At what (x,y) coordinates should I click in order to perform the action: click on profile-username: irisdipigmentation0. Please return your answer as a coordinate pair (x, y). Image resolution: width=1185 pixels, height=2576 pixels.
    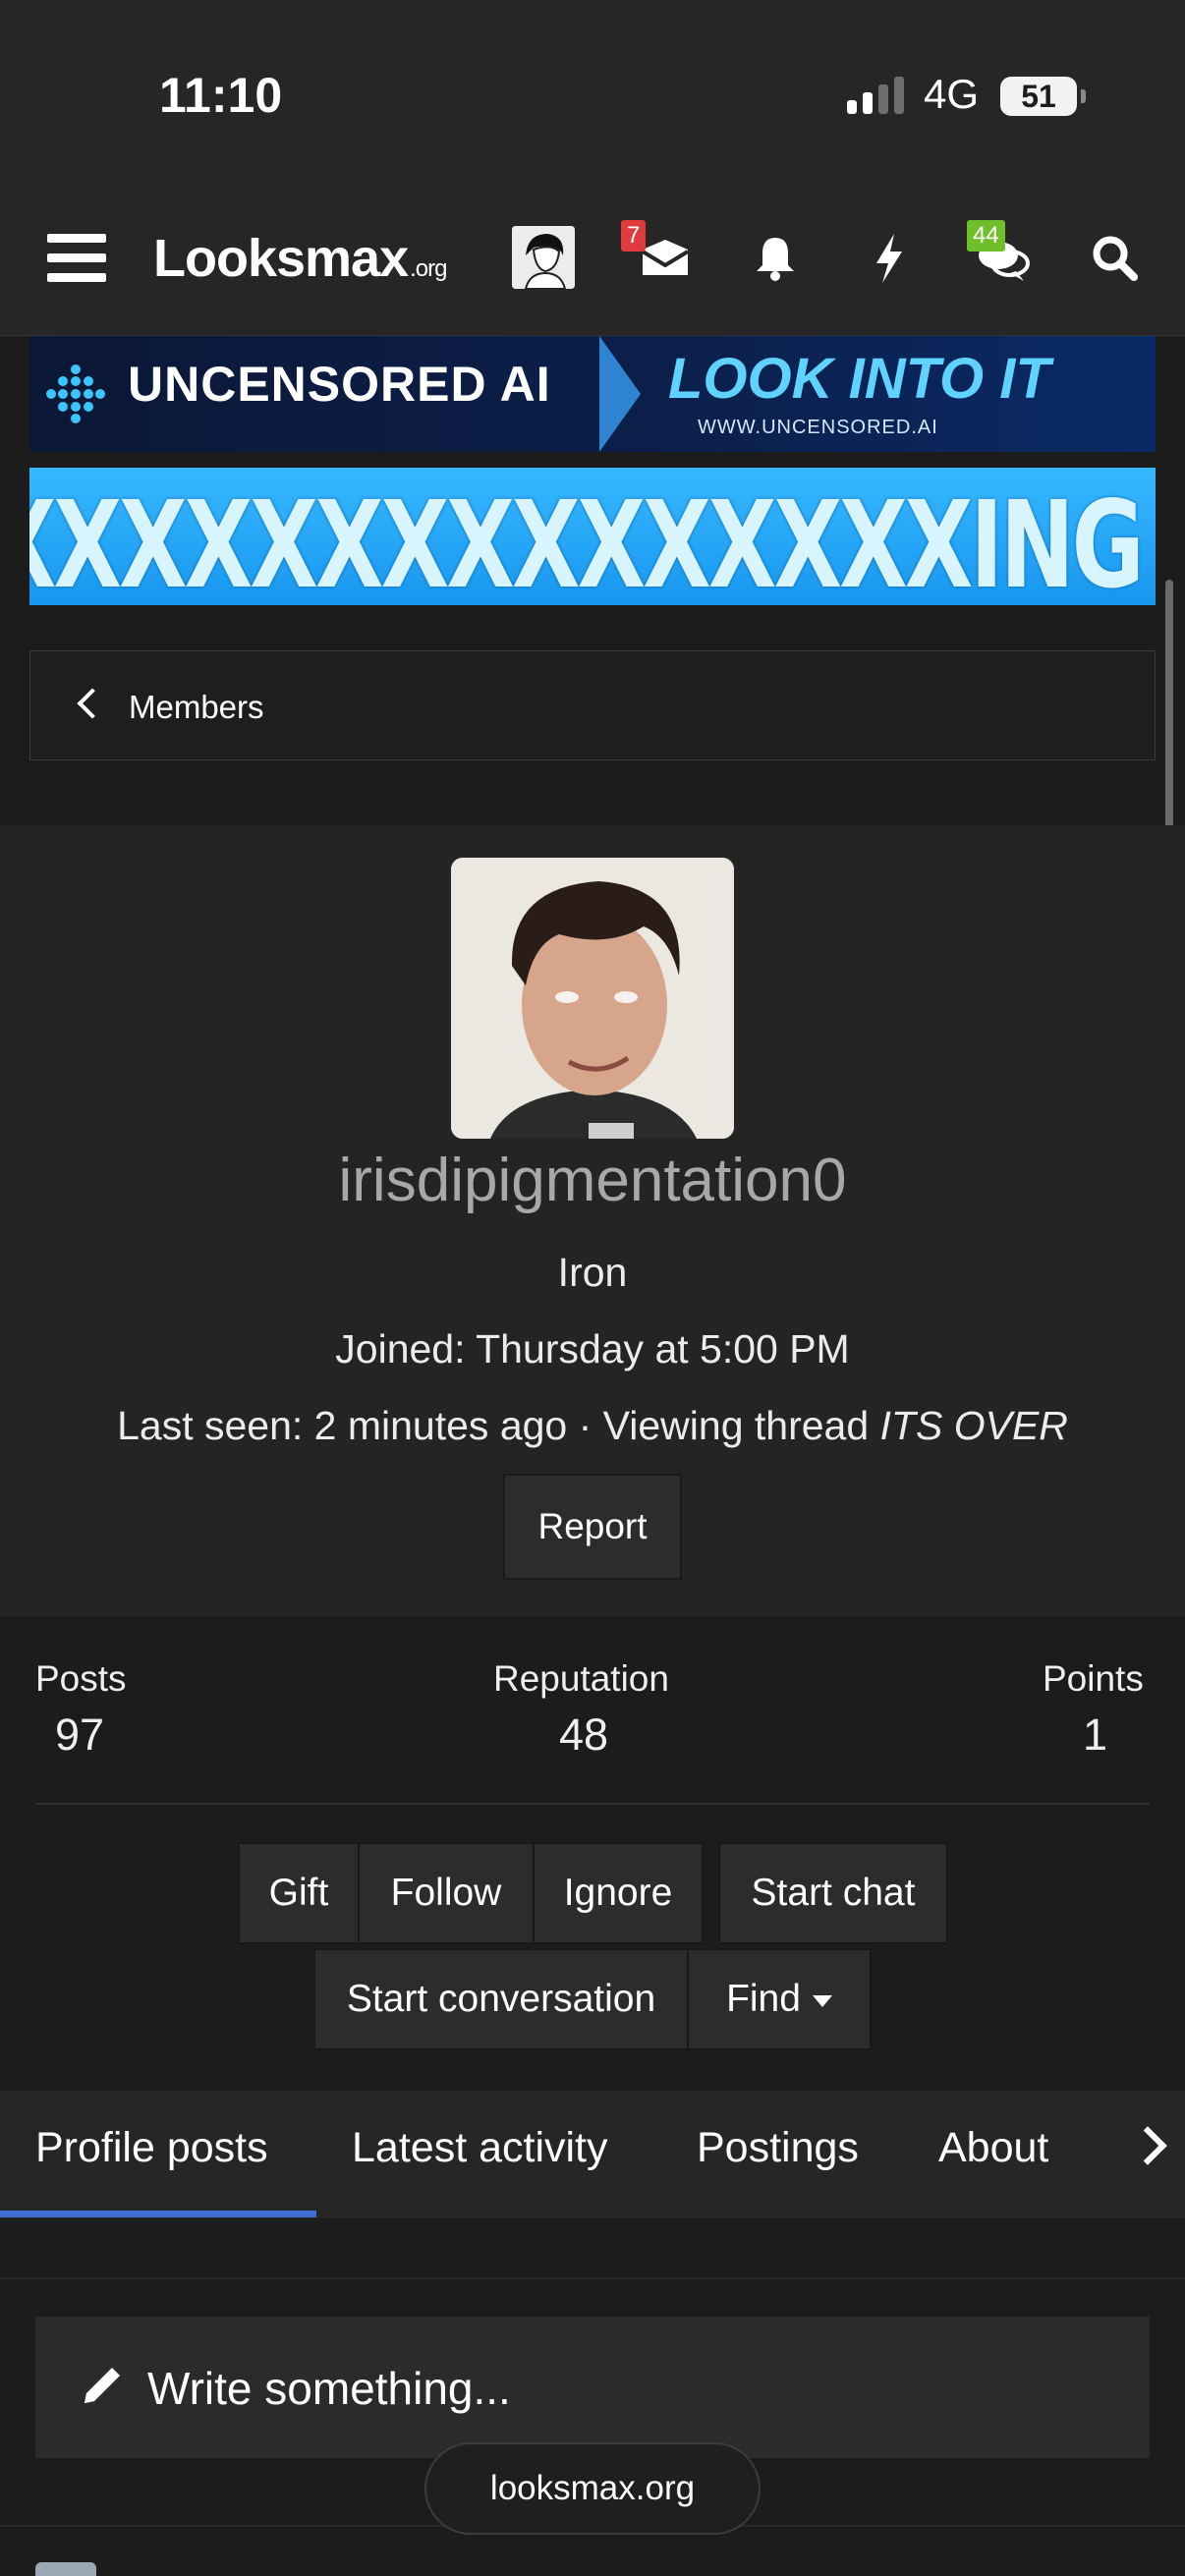
    Looking at the image, I should click on (592, 1180).